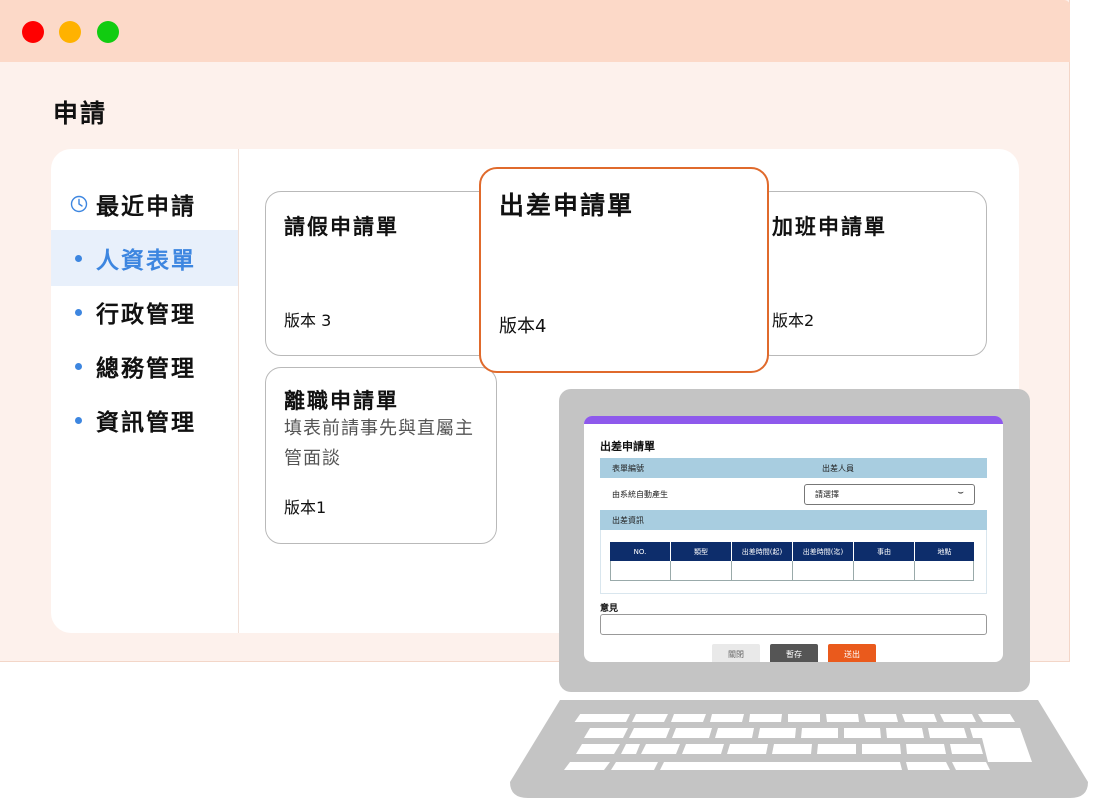 This screenshot has width=1100, height=800. What do you see at coordinates (381, 273) in the screenshot?
I see `form-card-leave: 請假申請單 版本 3` at bounding box center [381, 273].